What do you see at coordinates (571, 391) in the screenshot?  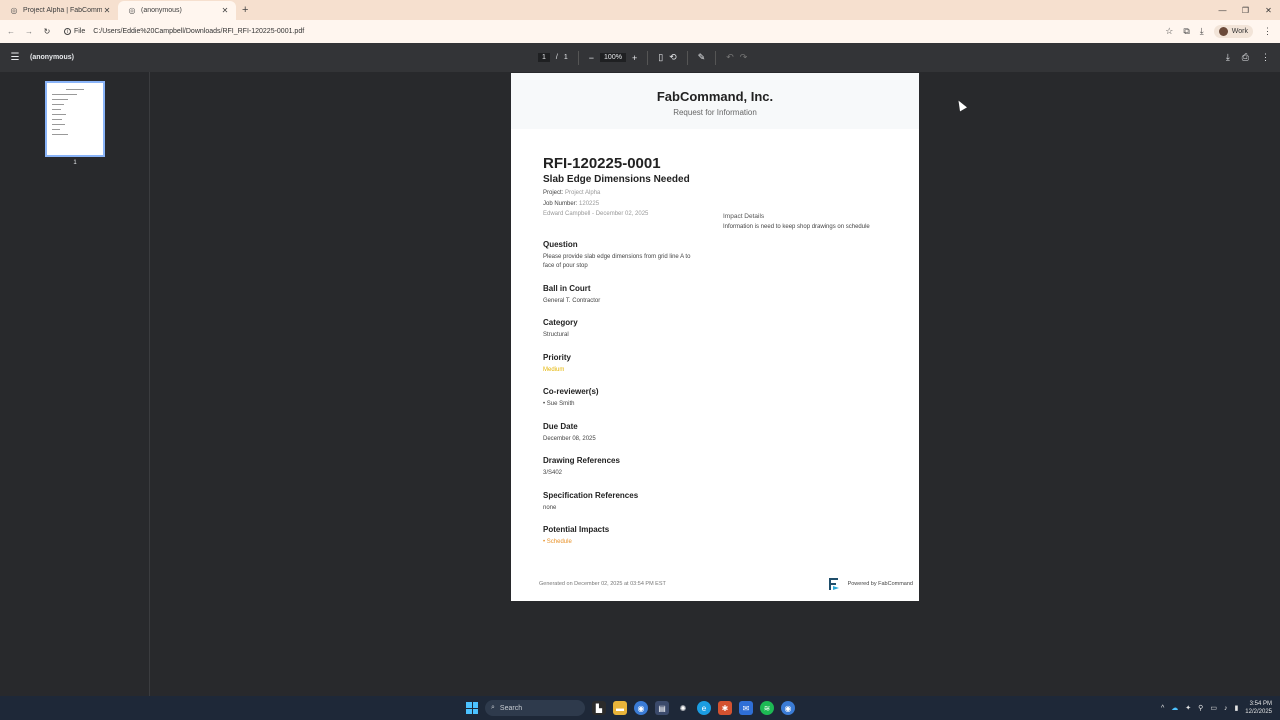 I see `section-heading: Co-reviewer(s)` at bounding box center [571, 391].